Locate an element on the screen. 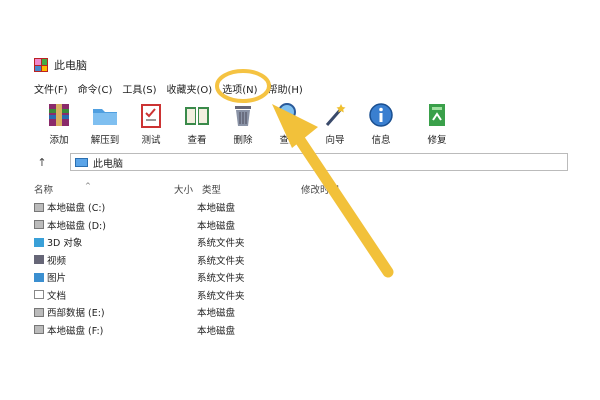 The width and height of the screenshot is (600, 400). pointer-arrow-head is located at coordinates (295, 126).